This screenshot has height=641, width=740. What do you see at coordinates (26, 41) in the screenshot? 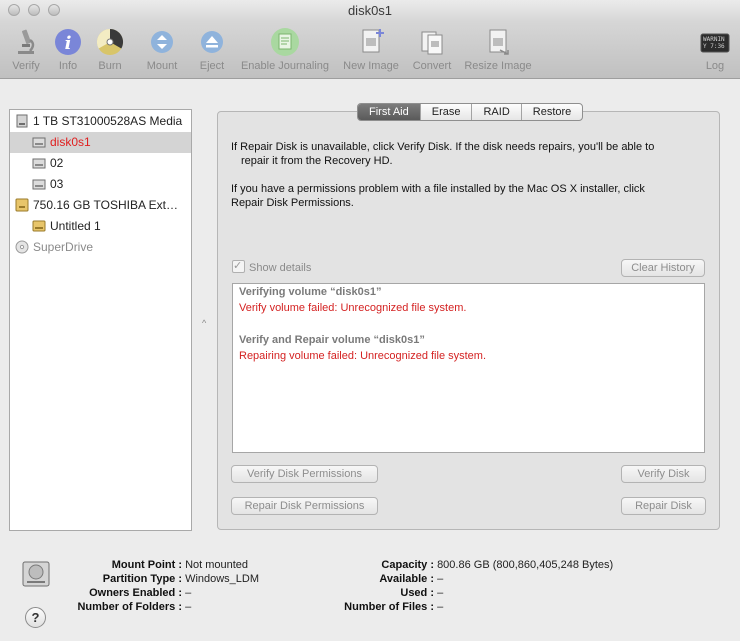
I see `microscope-icon` at bounding box center [26, 41].